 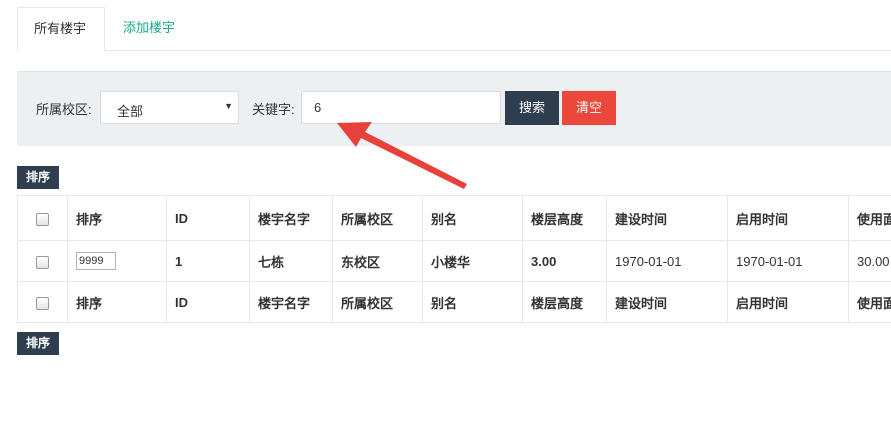 What do you see at coordinates (208, 218) in the screenshot?
I see `column-header-id: ID` at bounding box center [208, 218].